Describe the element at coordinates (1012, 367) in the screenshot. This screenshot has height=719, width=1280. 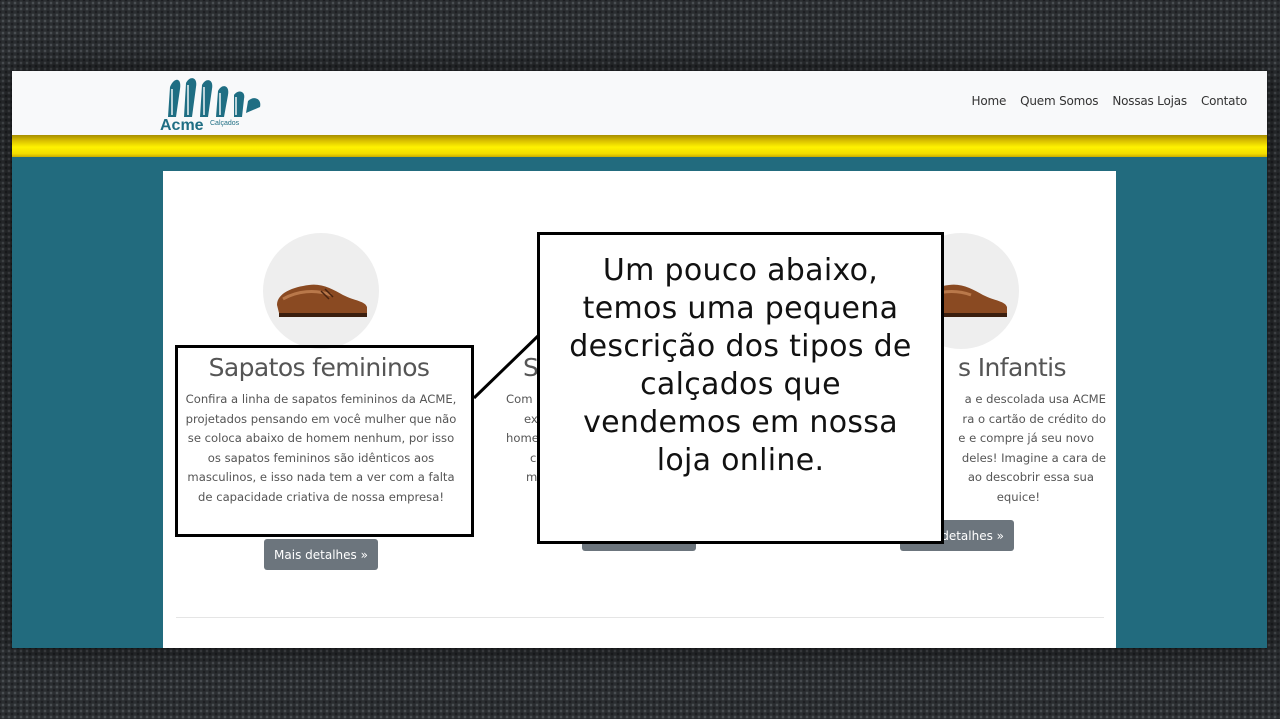
I see `feature-title: s Infantis` at that location.